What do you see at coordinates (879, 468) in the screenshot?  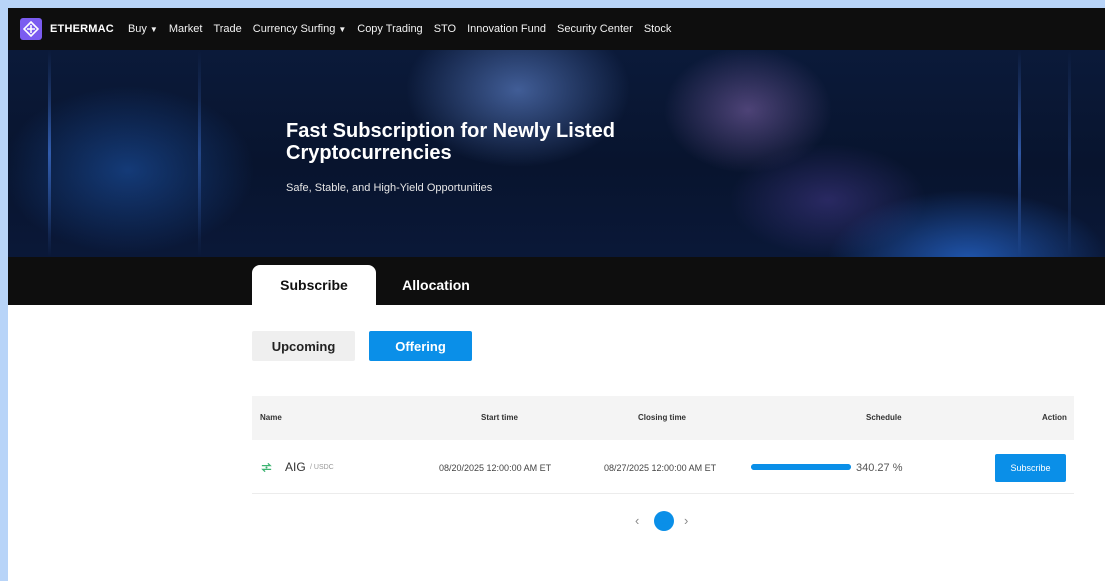 I see `schedule-percent: 340.27 %` at bounding box center [879, 468].